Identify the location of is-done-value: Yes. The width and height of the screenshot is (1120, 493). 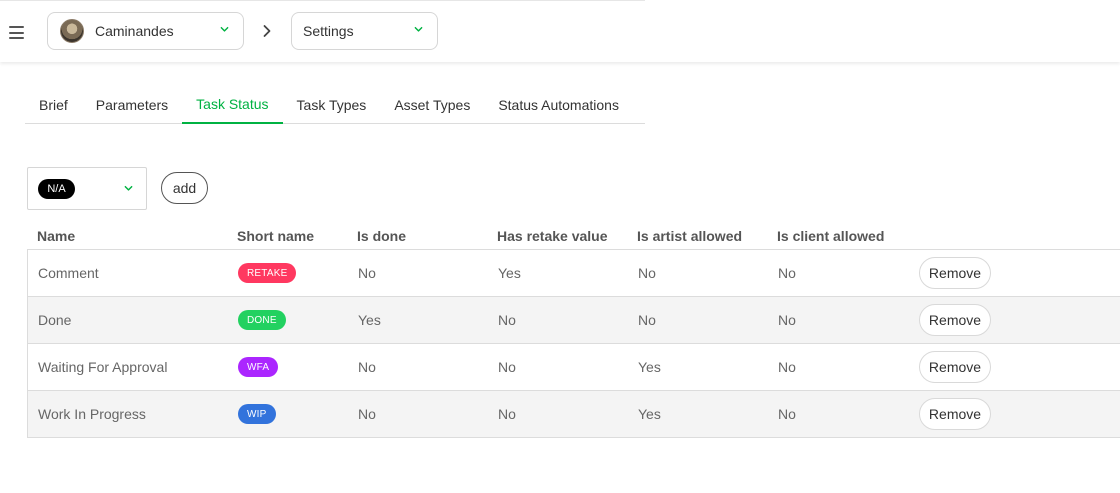
(369, 320).